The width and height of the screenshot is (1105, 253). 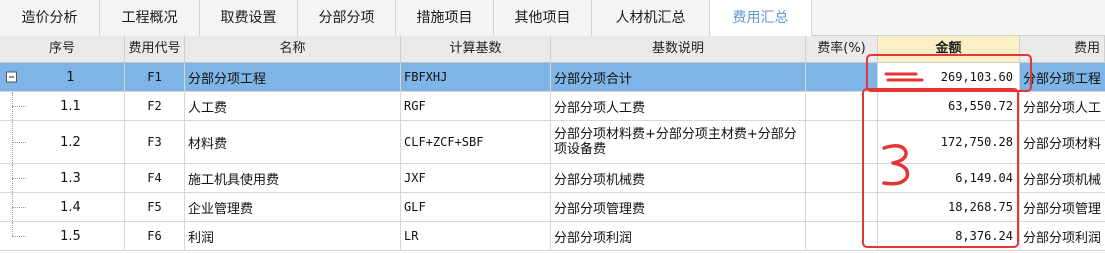 What do you see at coordinates (293, 49) in the screenshot?
I see `col-header-name: 名称` at bounding box center [293, 49].